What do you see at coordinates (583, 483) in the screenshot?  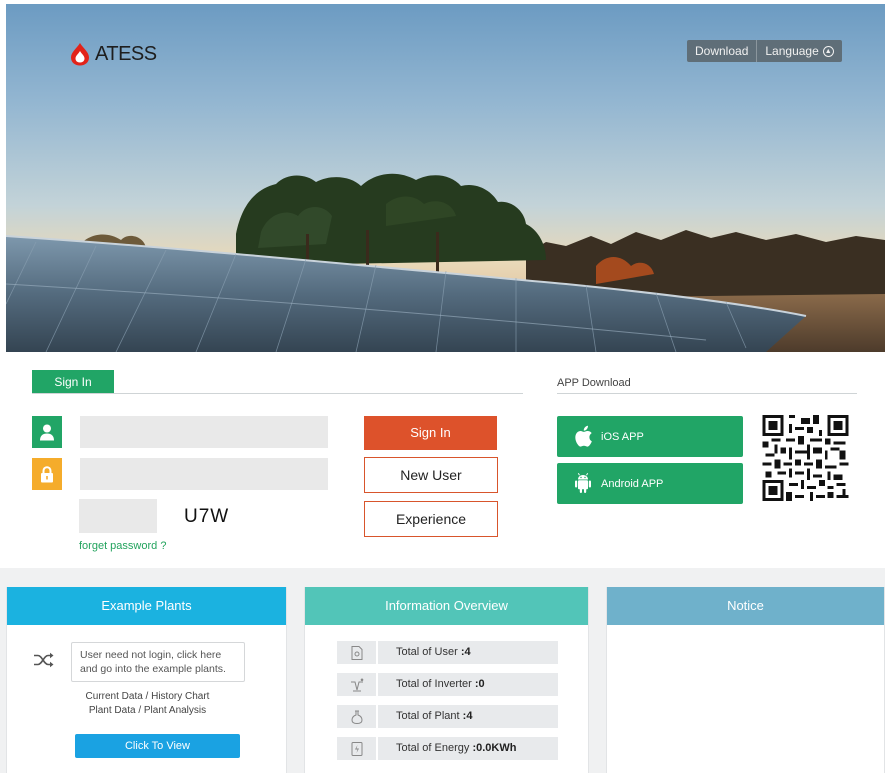 I see `android-icon` at bounding box center [583, 483].